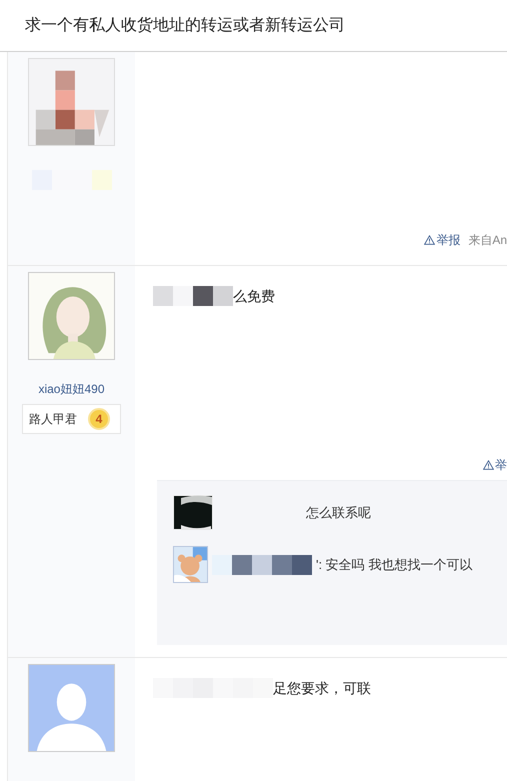 This screenshot has height=781, width=507. I want to click on report-link: 举报, so click(442, 240).